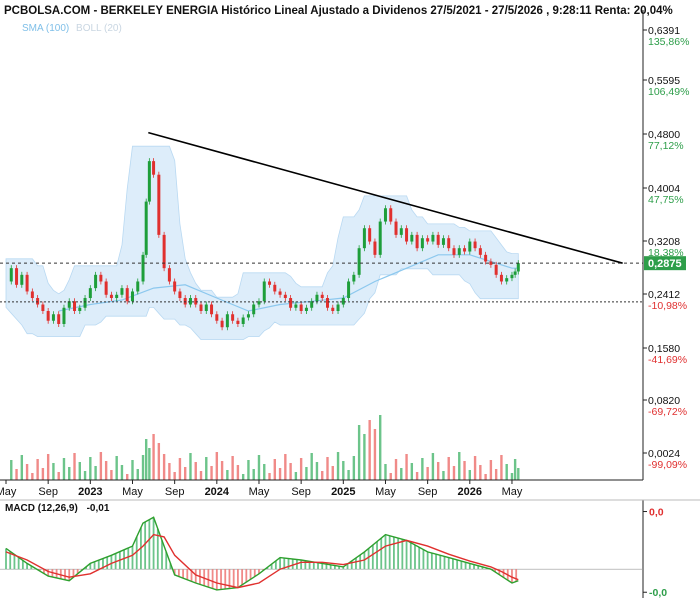 The image size is (700, 602). What do you see at coordinates (667, 412) in the screenshot?
I see `percent-tick-label: -69,72%` at bounding box center [667, 412].